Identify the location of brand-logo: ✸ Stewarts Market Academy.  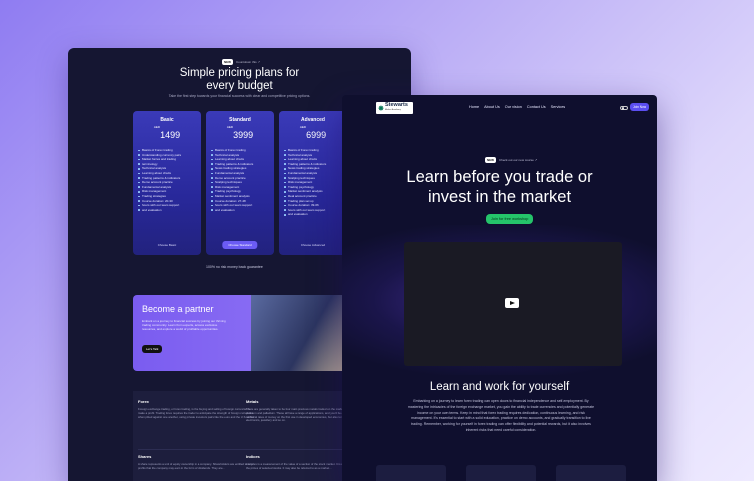
(394, 108).